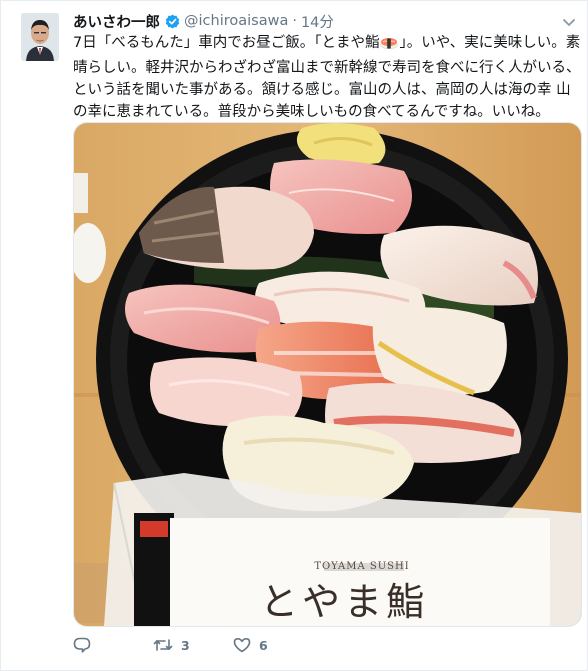 This screenshot has width=588, height=671. I want to click on reply-icon, so click(82, 645).